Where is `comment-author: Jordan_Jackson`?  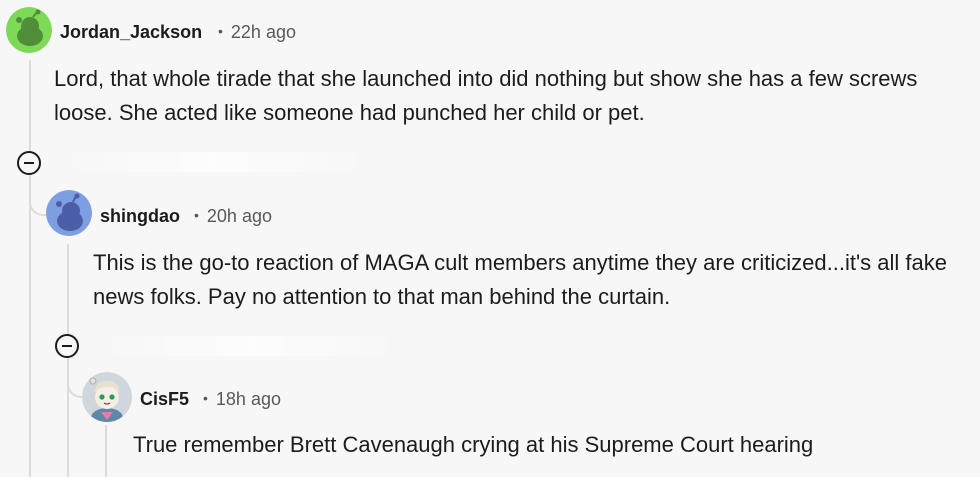
comment-author: Jordan_Jackson is located at coordinates (131, 32).